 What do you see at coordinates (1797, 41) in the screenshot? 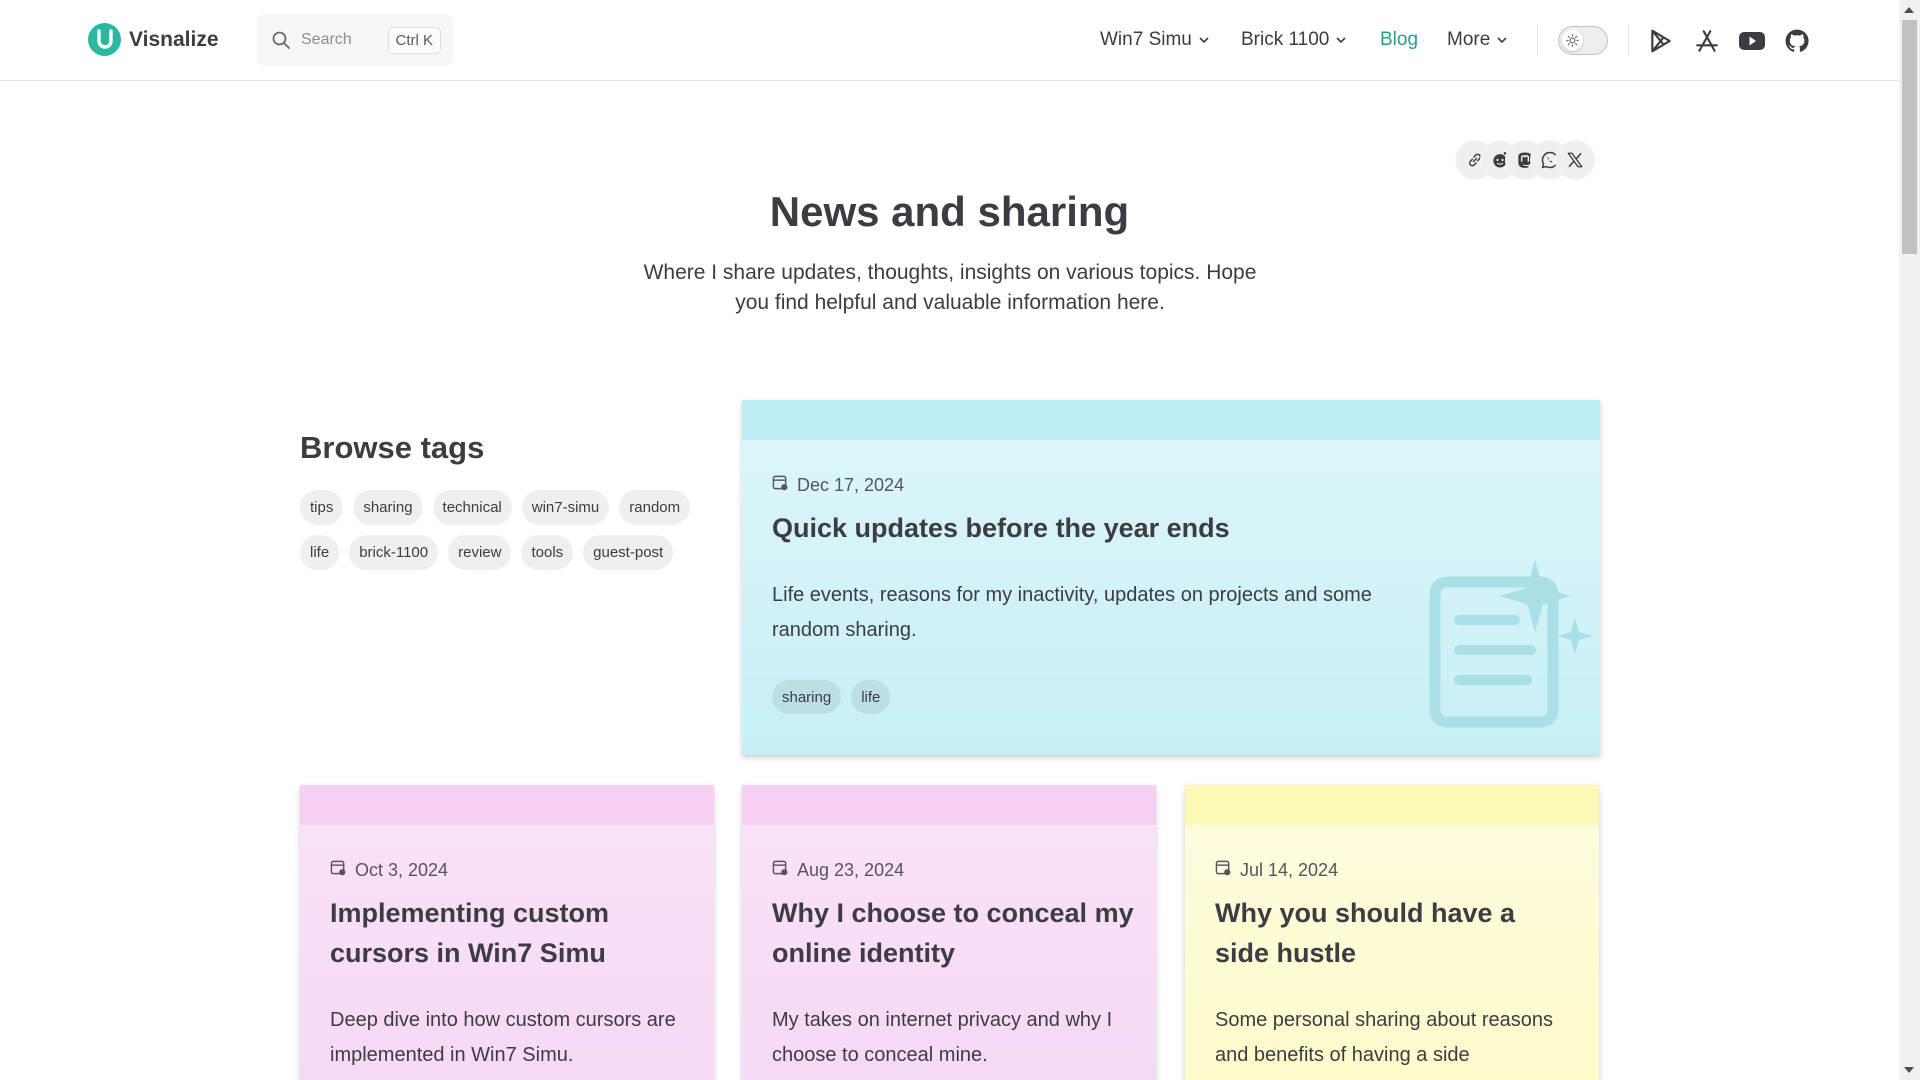
I see `github-icon` at bounding box center [1797, 41].